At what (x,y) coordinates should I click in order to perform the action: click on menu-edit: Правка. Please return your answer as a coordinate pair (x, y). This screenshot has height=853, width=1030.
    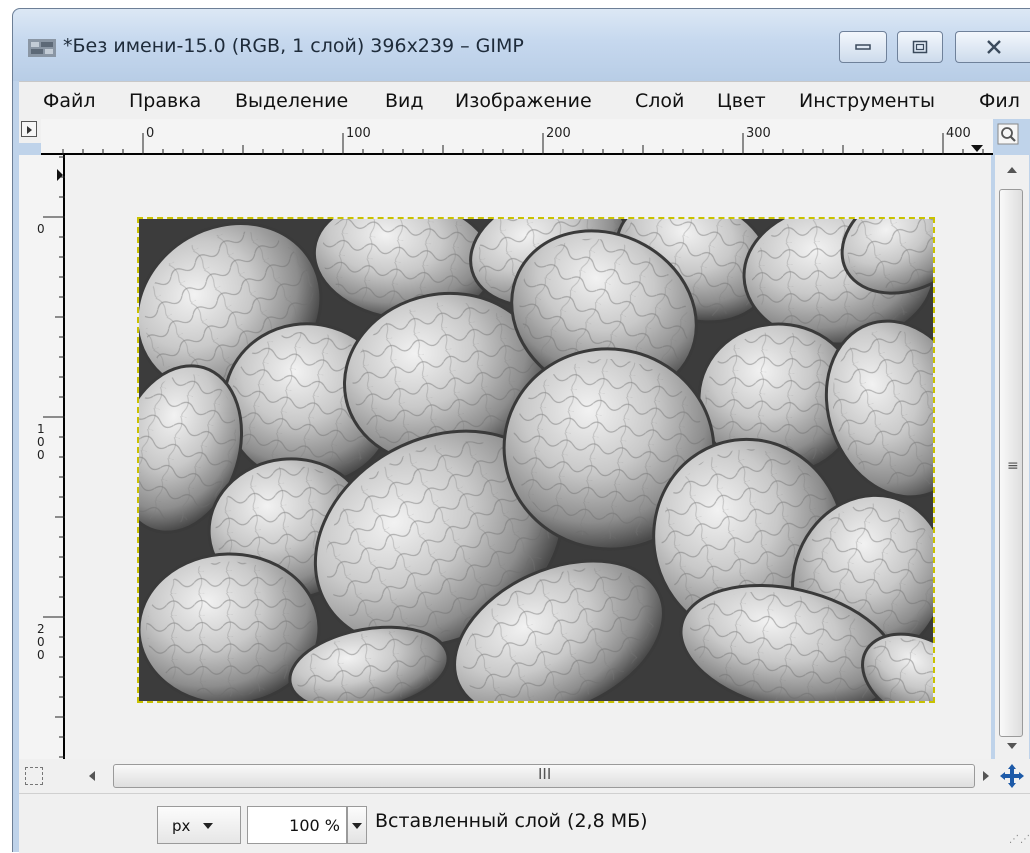
    Looking at the image, I should click on (165, 101).